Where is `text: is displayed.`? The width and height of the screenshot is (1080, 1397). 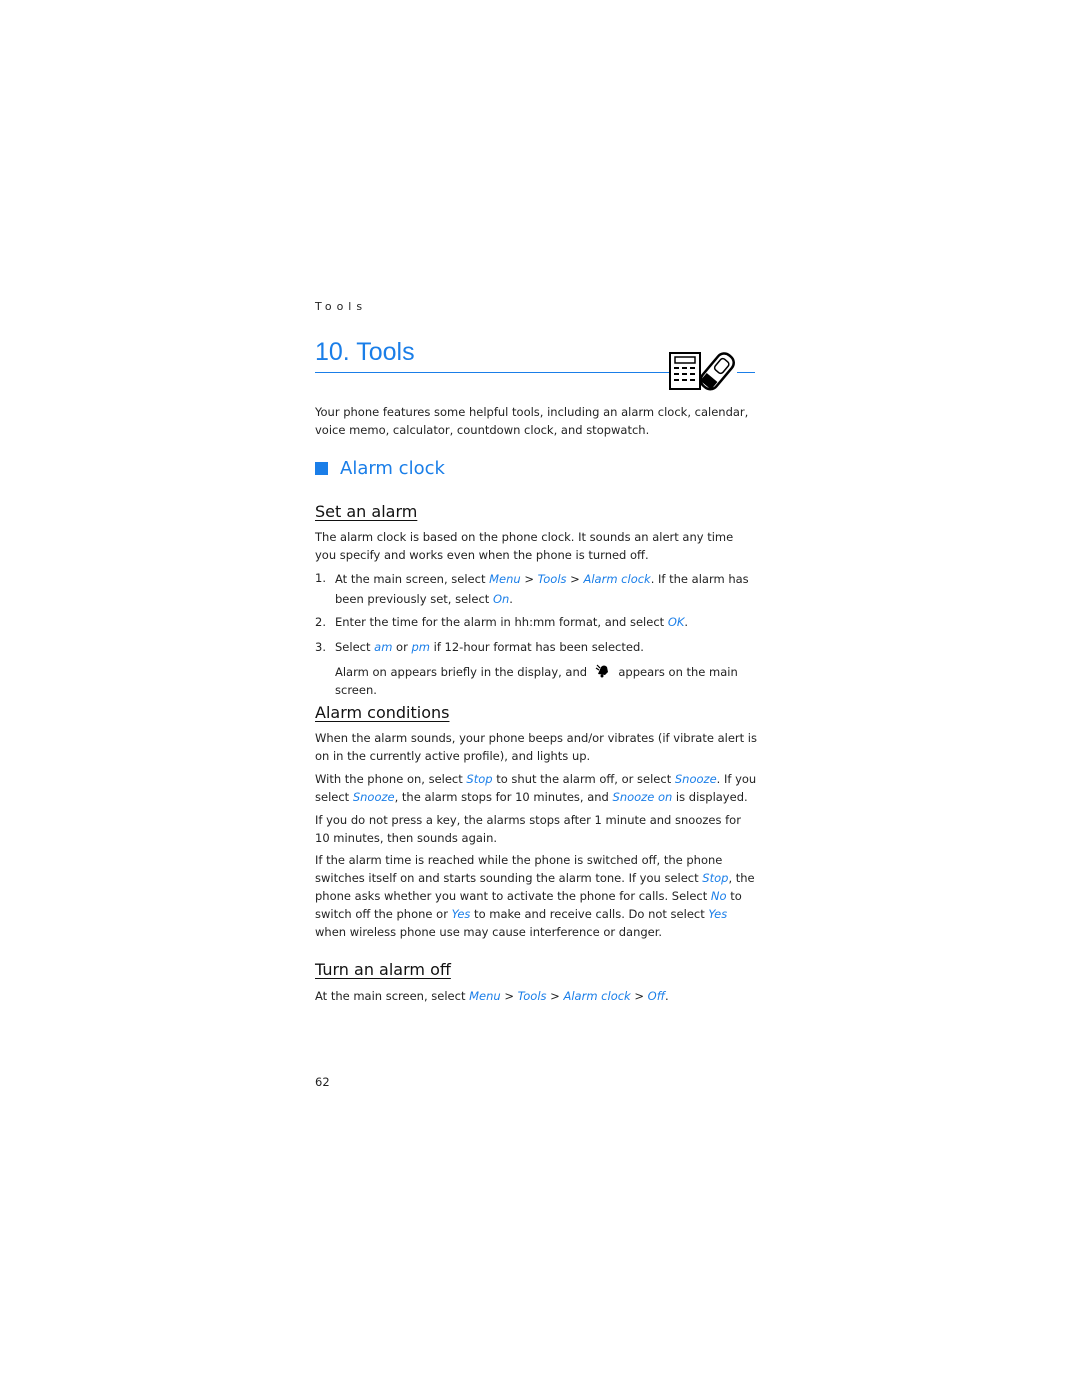
text: is displayed. is located at coordinates (710, 797).